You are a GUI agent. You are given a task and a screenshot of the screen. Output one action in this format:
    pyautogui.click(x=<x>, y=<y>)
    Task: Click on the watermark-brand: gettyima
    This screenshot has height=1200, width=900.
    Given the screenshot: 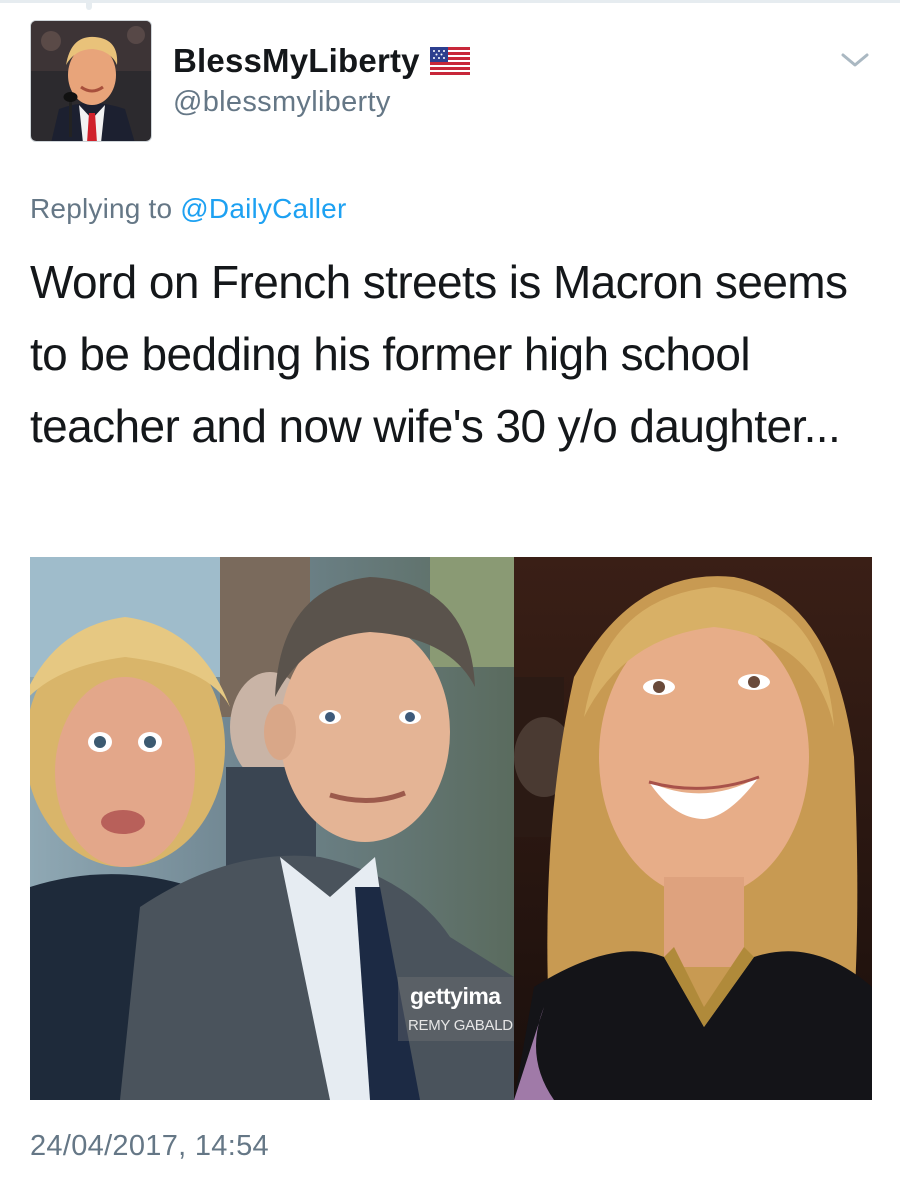 What is the action you would take?
    pyautogui.click(x=455, y=996)
    